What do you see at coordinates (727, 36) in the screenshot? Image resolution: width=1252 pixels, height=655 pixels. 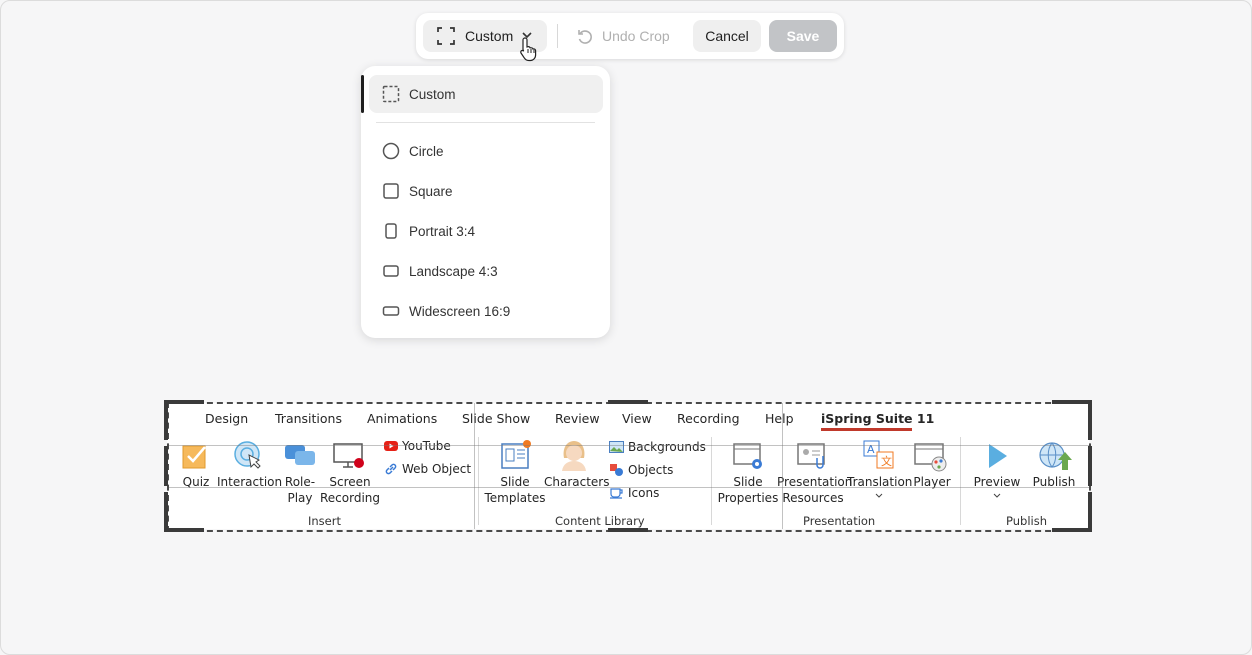 I see `cancel-button: Cancel` at bounding box center [727, 36].